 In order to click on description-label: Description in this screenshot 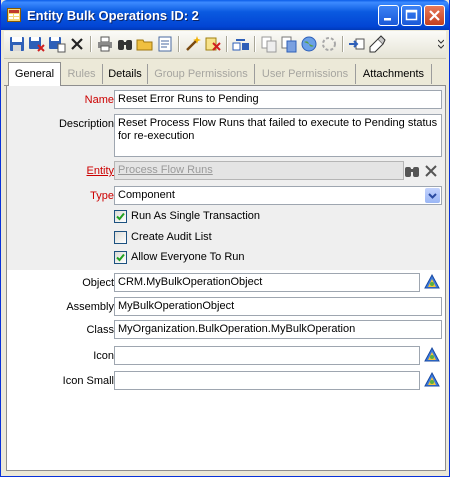, I will do `click(86, 124)`.